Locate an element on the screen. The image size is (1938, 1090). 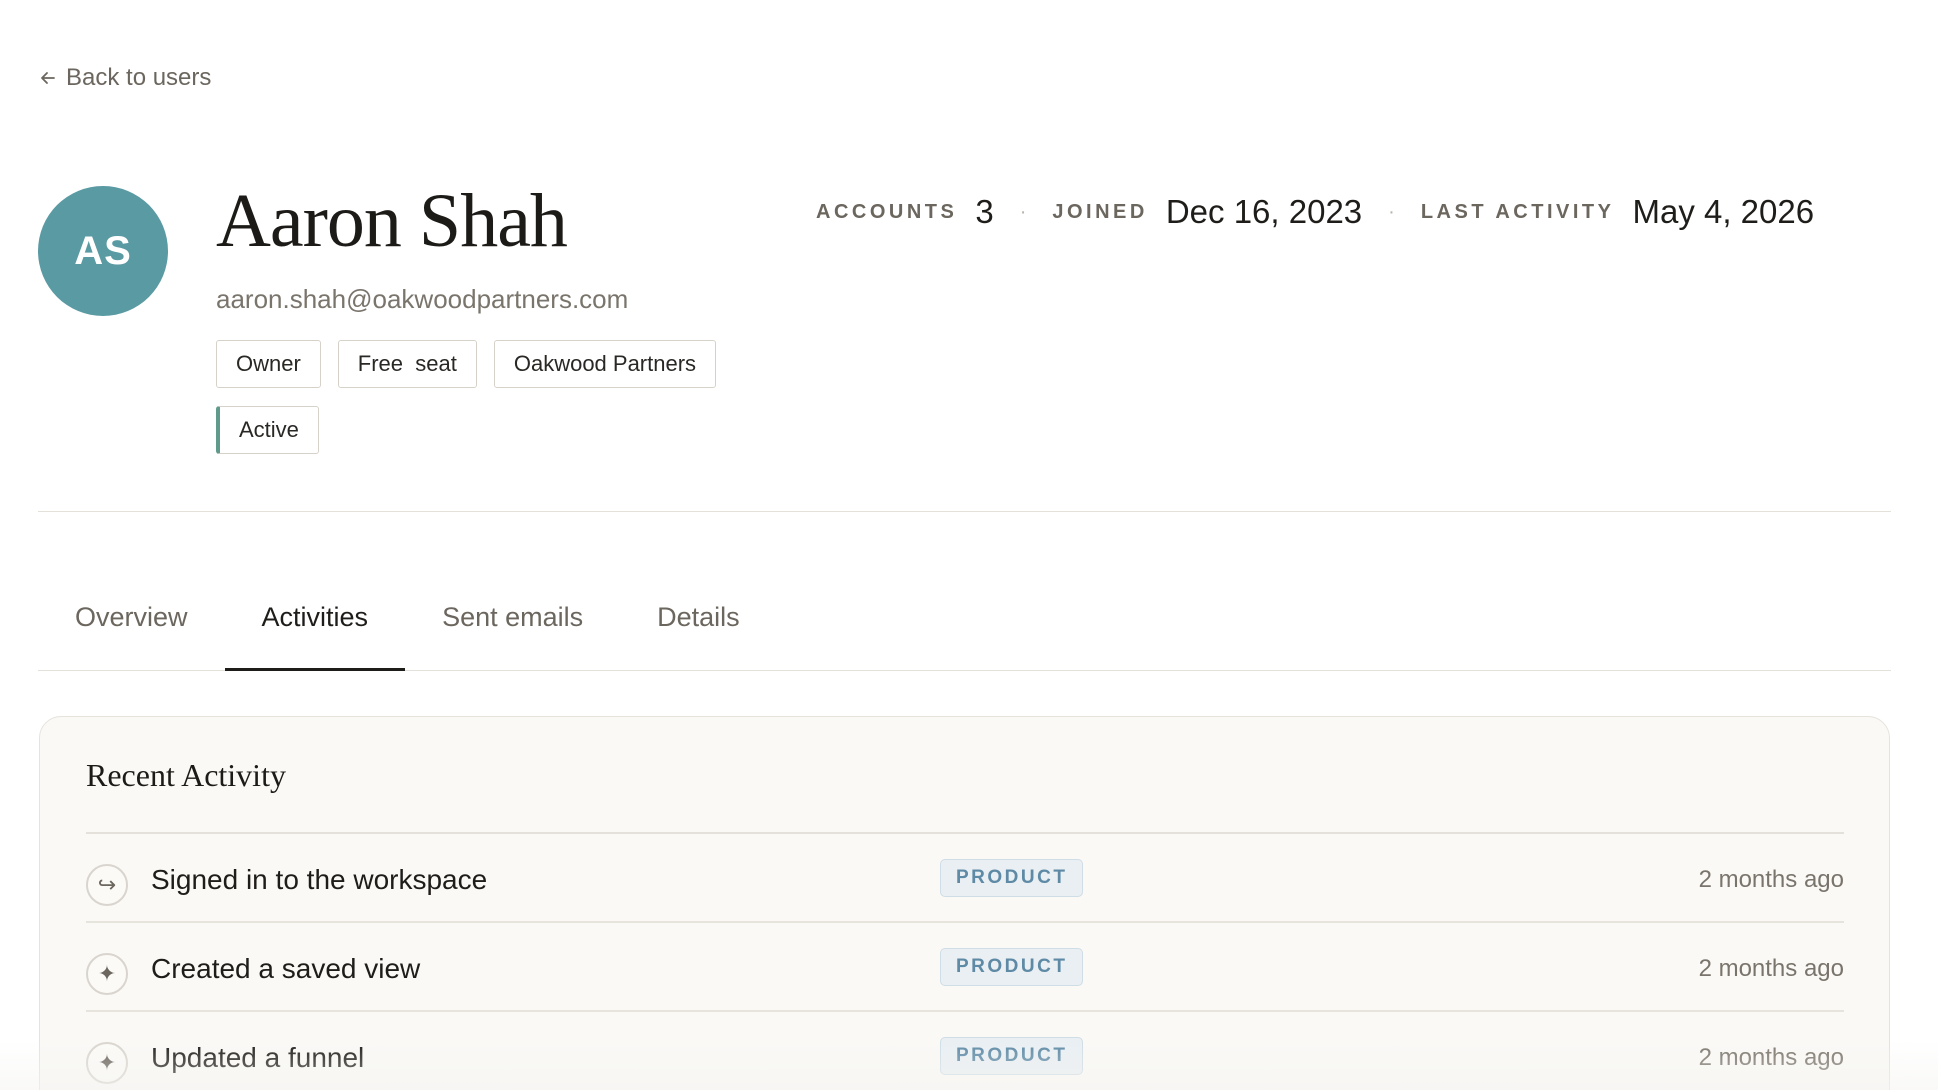
user-badges: Owner Free seat Oakwood Partners is located at coordinates (466, 364).